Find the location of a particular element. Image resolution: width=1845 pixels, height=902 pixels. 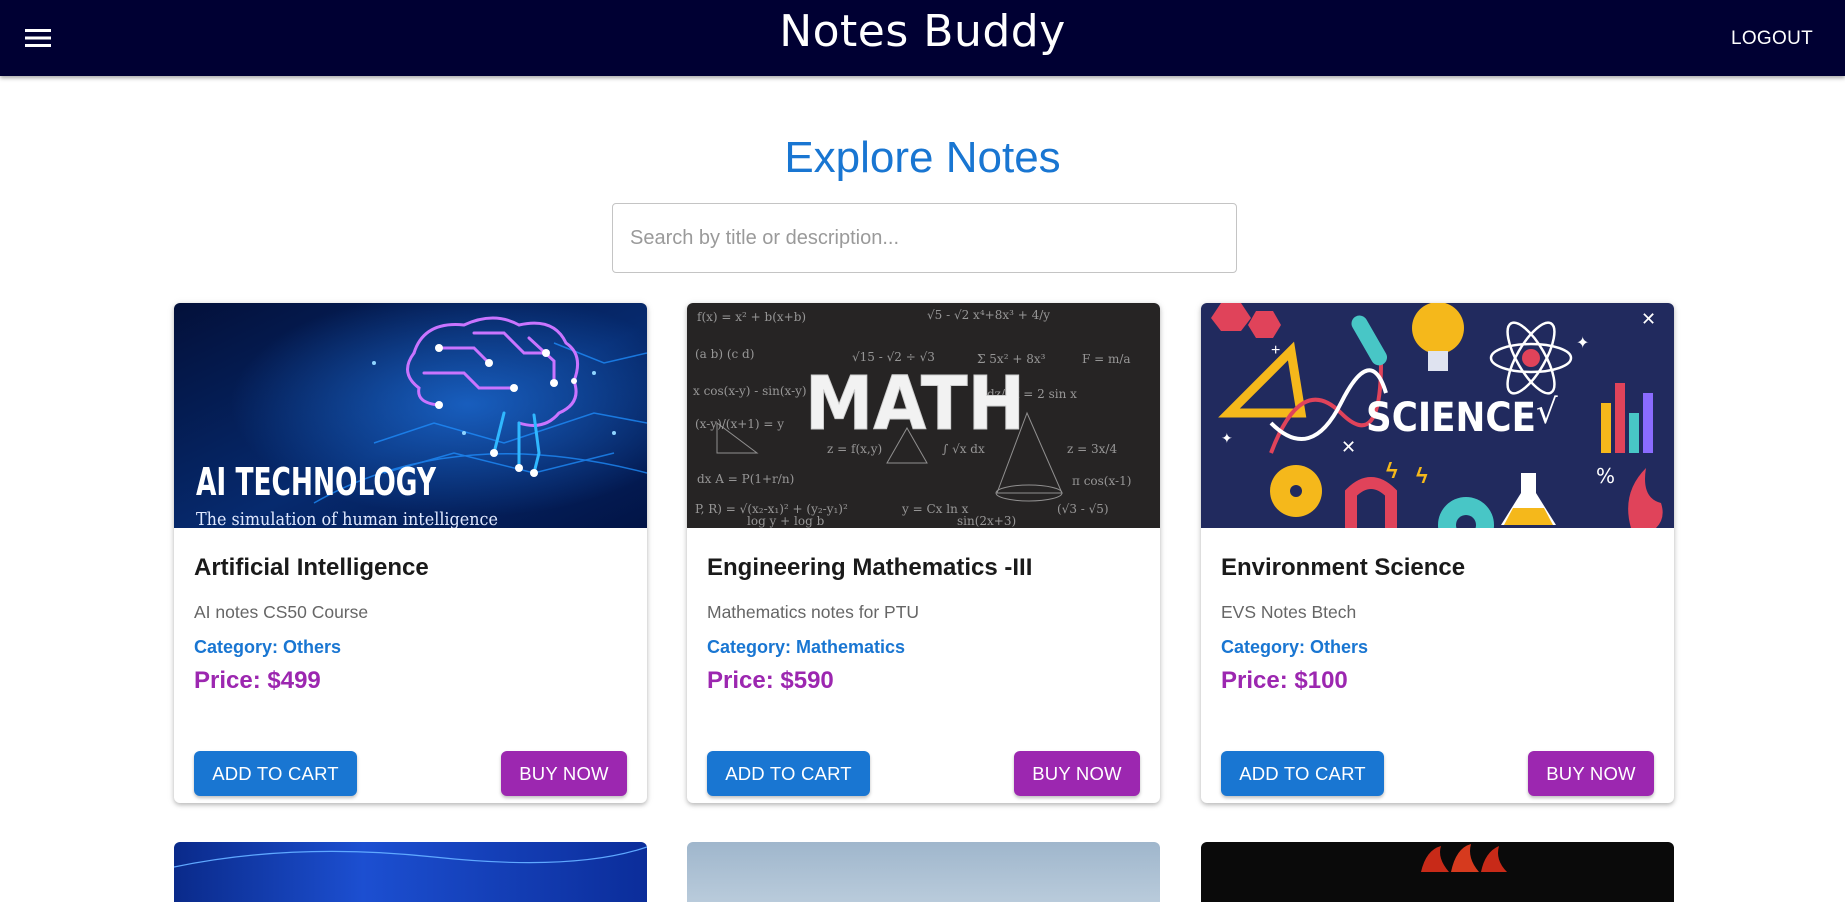

svg-text: π cos(x-1) is located at coordinates (1101, 481).